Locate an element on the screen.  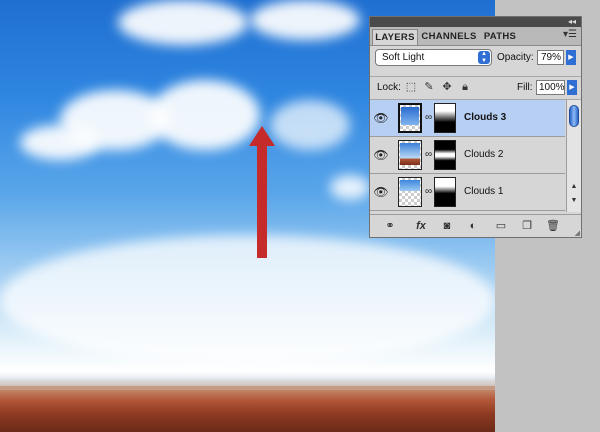
layers-scrollbar: ▲ ▼ is located at coordinates (573, 156).